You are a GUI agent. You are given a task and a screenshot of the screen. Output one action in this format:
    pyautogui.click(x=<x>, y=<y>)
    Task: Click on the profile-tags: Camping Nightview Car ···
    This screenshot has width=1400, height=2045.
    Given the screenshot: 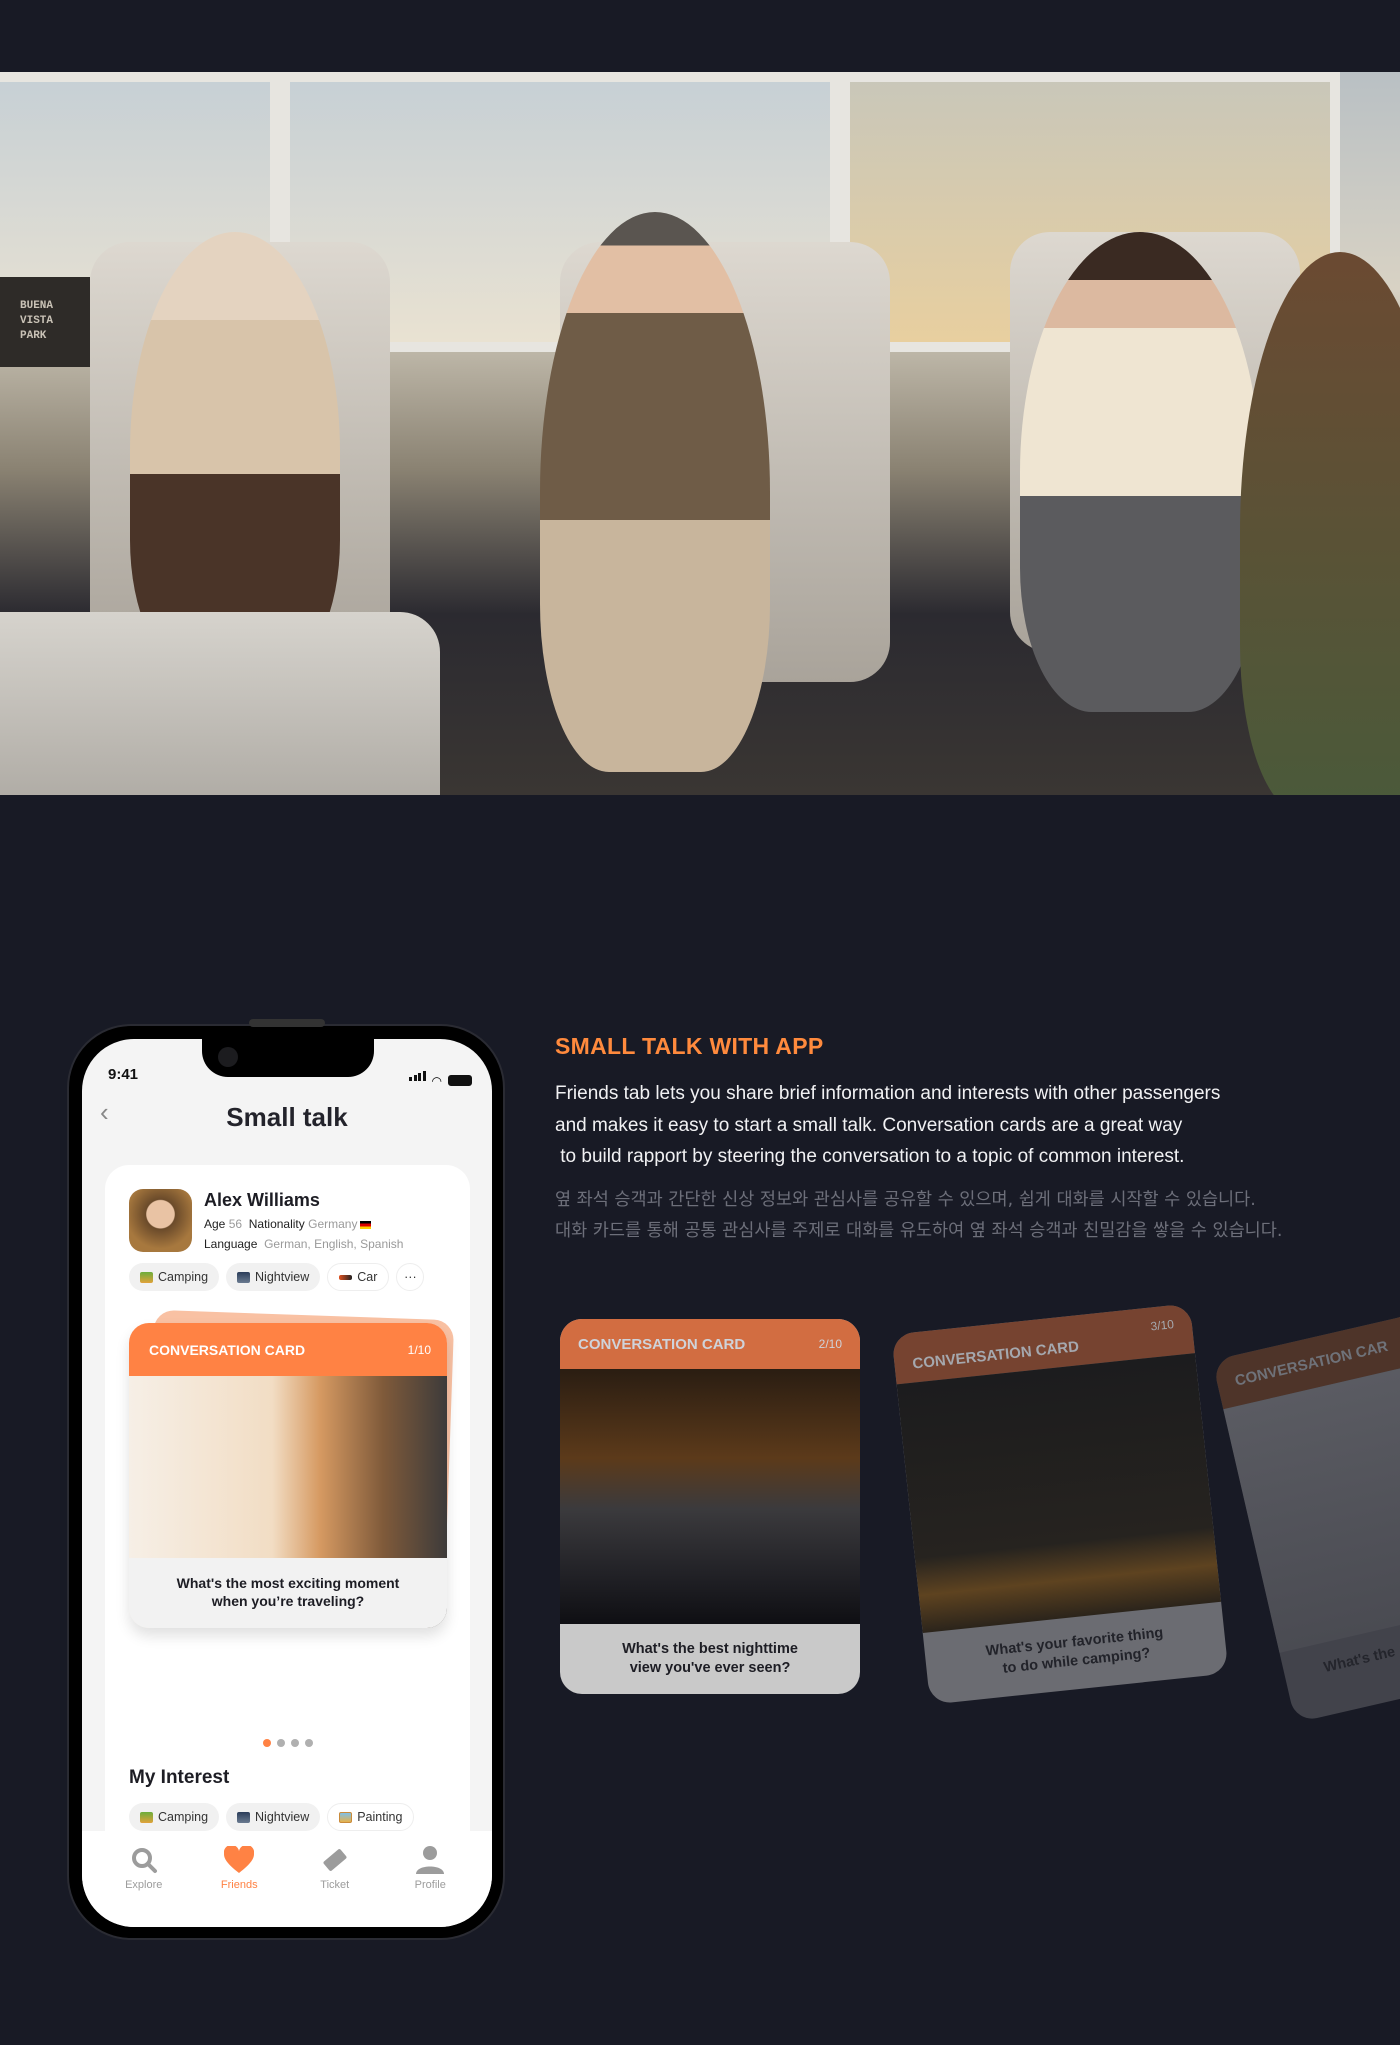 What is the action you would take?
    pyautogui.click(x=277, y=1277)
    